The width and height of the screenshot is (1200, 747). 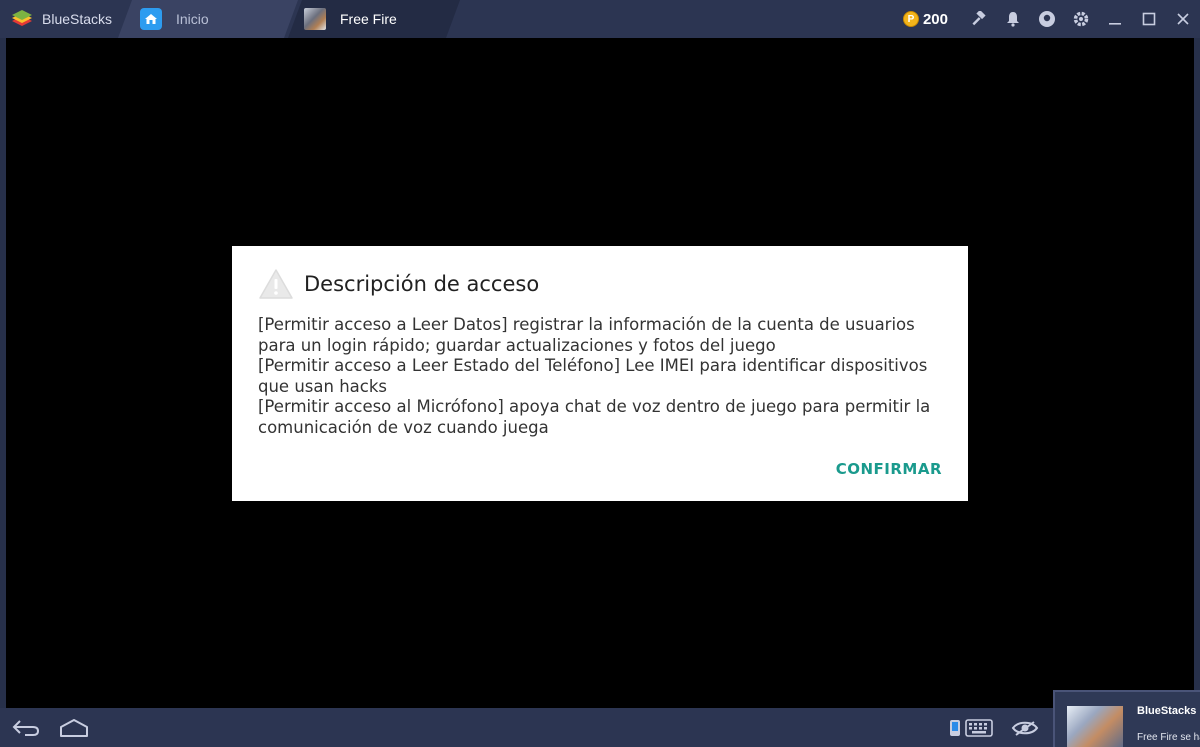 What do you see at coordinates (77, 19) in the screenshot?
I see `app-name: BlueStacks` at bounding box center [77, 19].